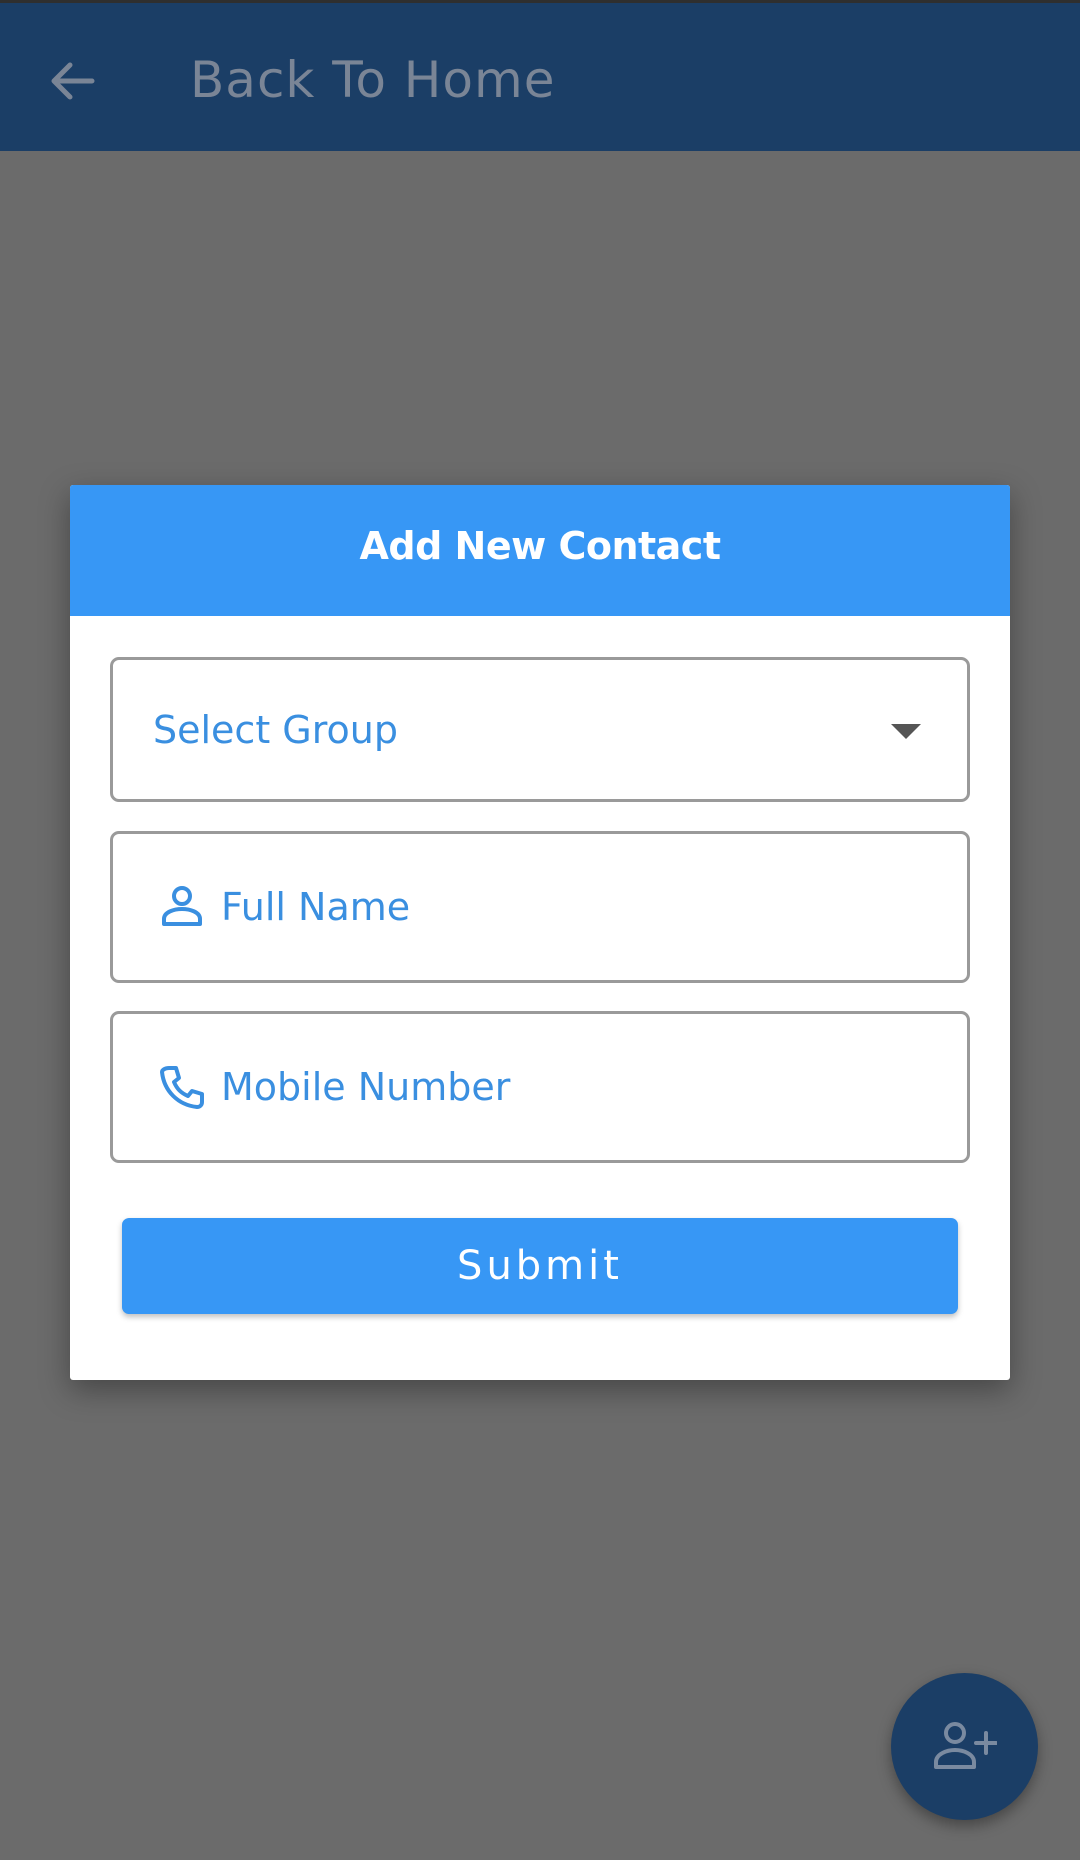 The image size is (1080, 1860). I want to click on submit-button: Submit, so click(540, 1266).